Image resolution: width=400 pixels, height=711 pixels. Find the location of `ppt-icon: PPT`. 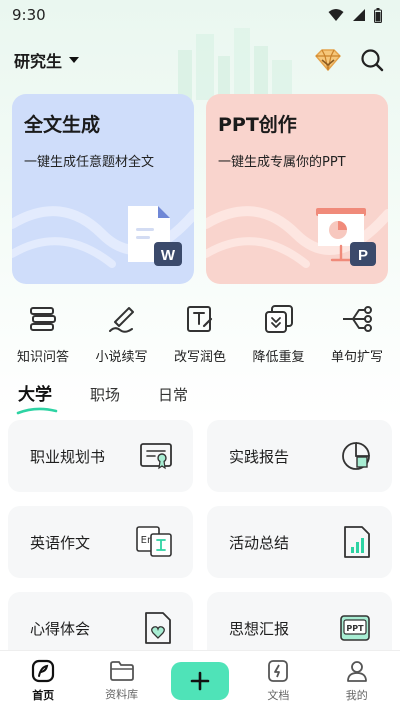

ppt-icon: PPT is located at coordinates (355, 628).